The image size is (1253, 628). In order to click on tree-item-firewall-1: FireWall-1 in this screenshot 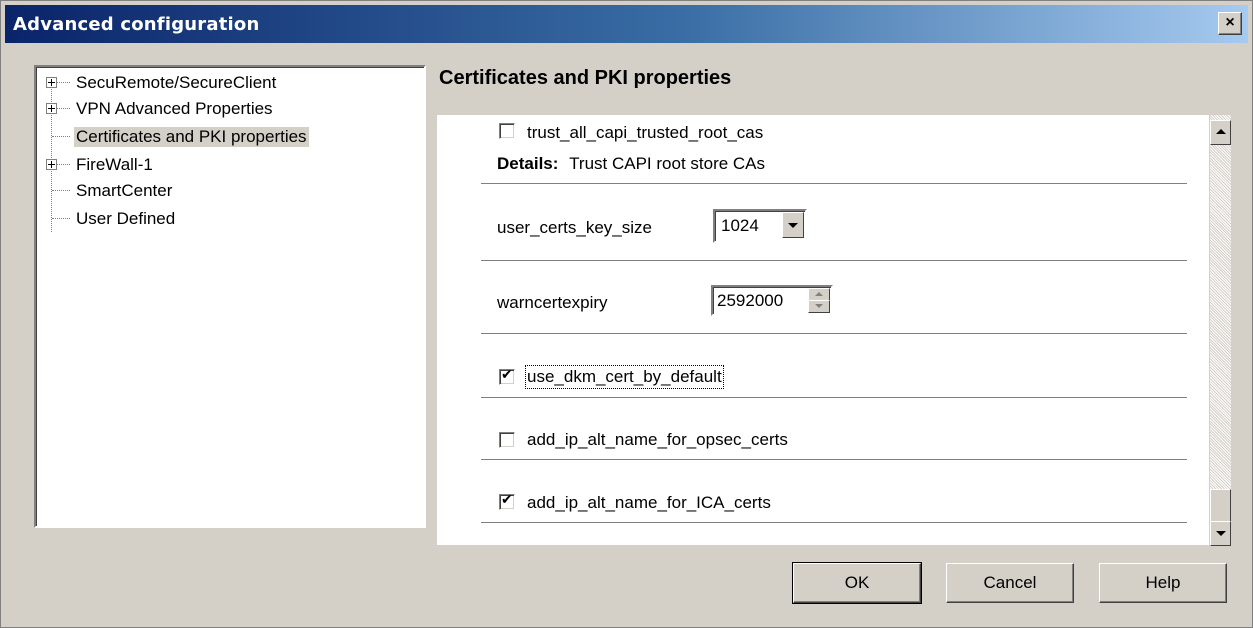, I will do `click(226, 165)`.